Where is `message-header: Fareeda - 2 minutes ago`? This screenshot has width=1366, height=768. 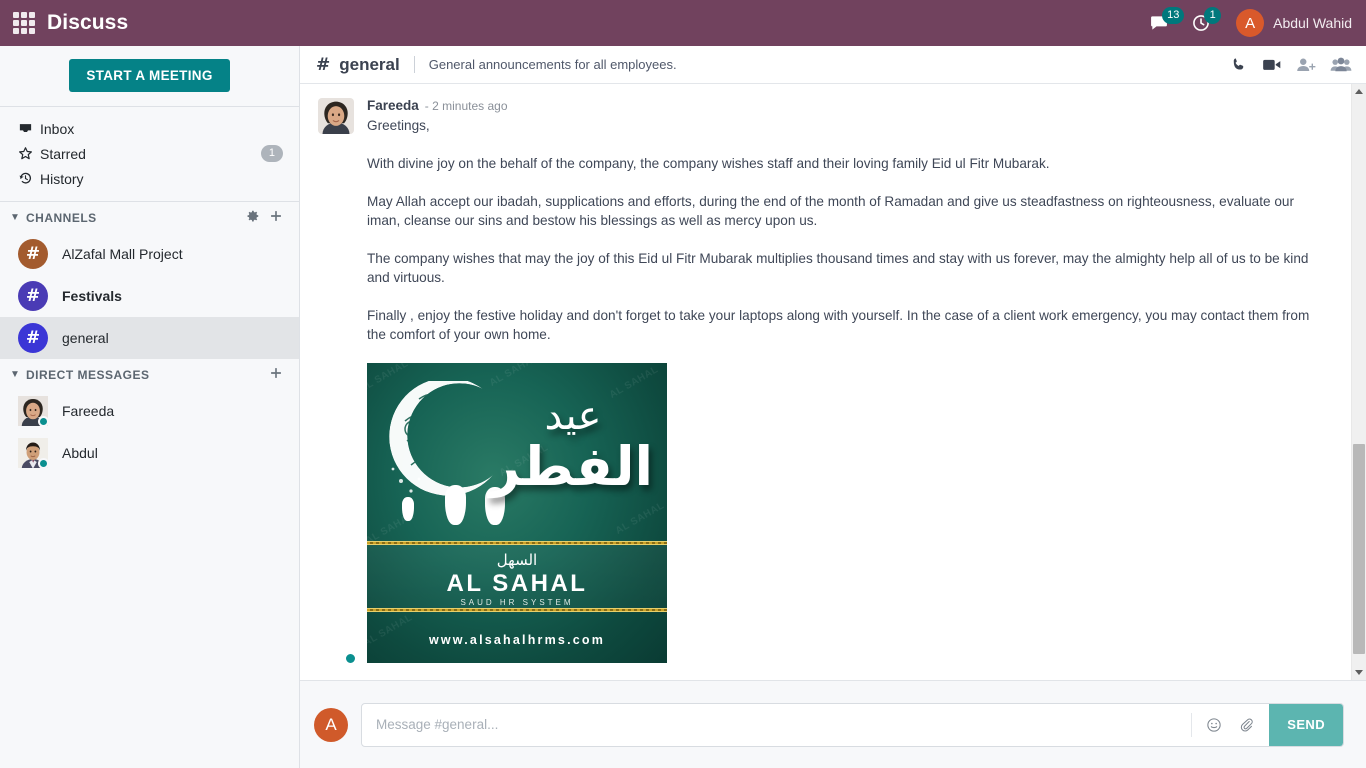 message-header: Fareeda - 2 minutes ago is located at coordinates (846, 105).